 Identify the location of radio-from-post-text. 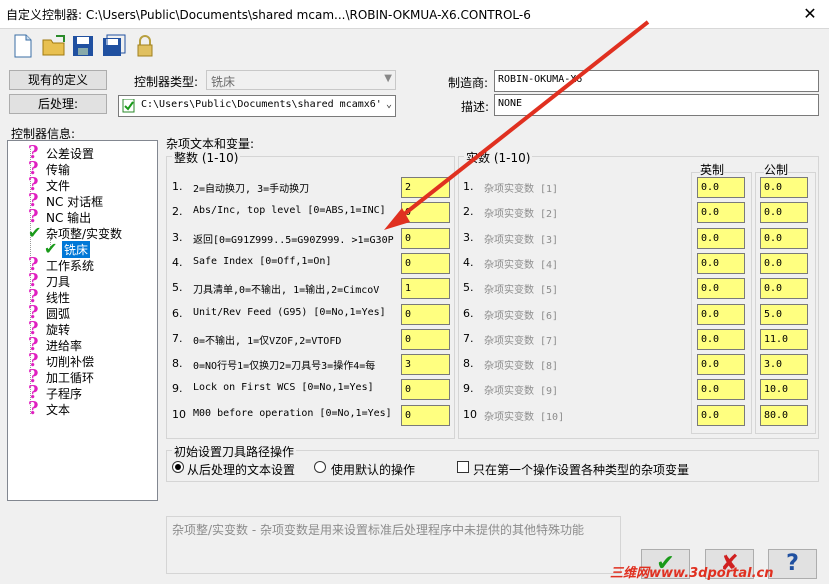
(178, 467).